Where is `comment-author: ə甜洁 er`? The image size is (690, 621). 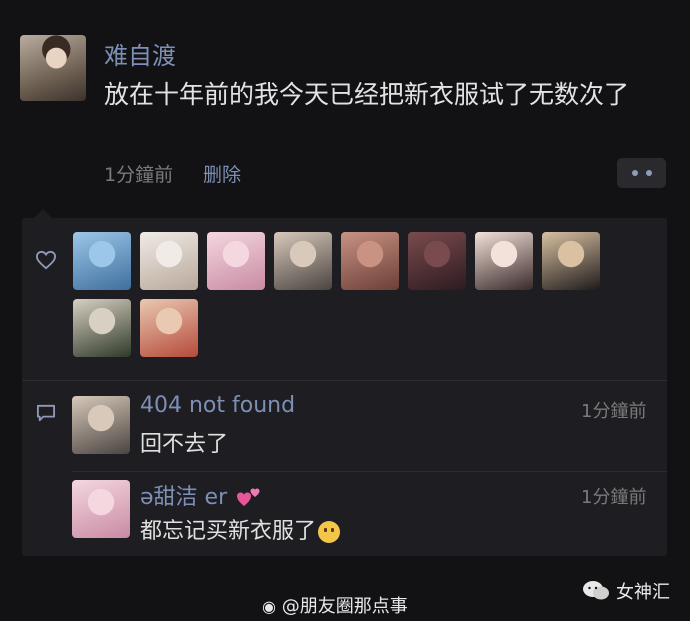
comment-author: ə甜洁 er is located at coordinates (183, 497).